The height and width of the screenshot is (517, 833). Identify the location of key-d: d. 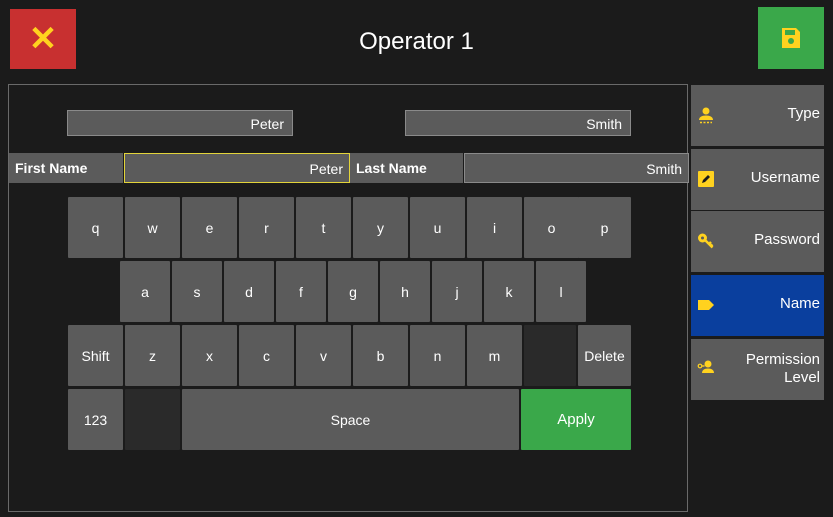
(249, 291).